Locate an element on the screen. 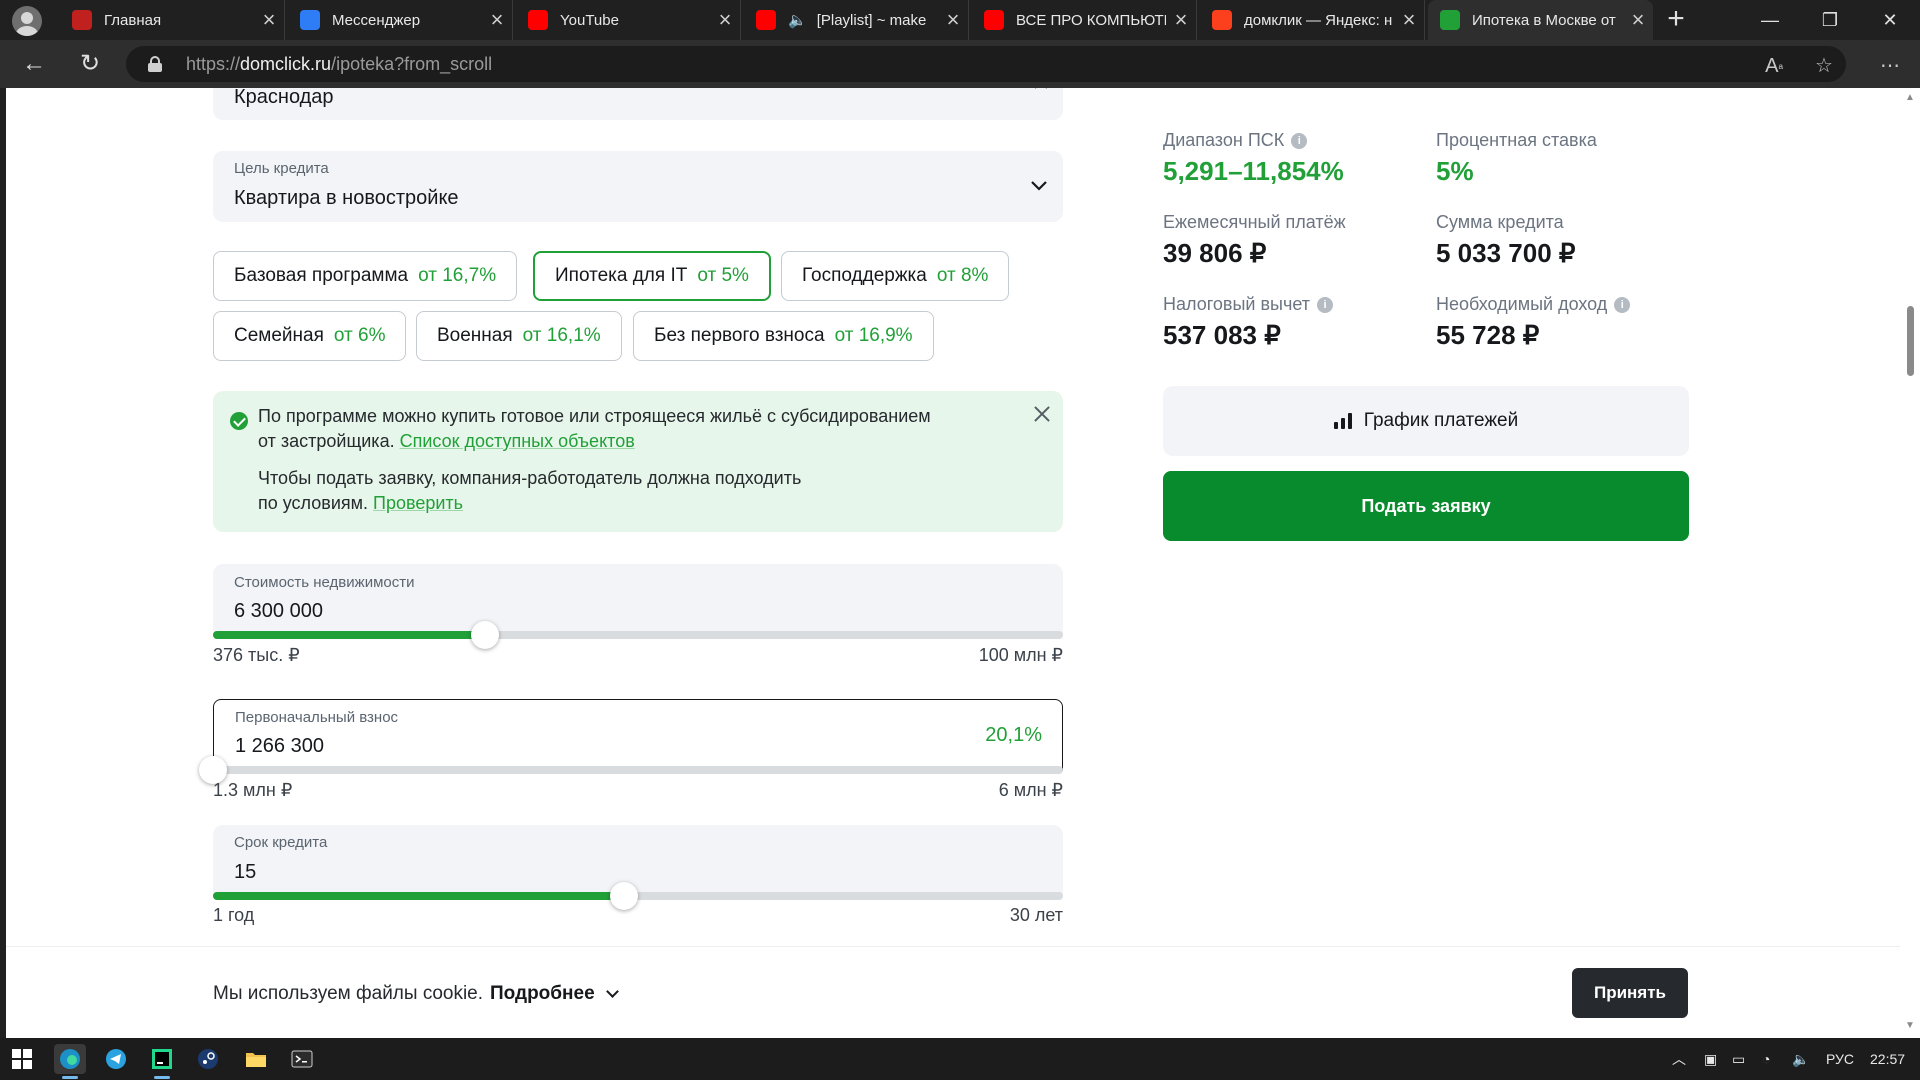 Image resolution: width=1920 pixels, height=1080 pixels. program-name: Семейная is located at coordinates (279, 335).